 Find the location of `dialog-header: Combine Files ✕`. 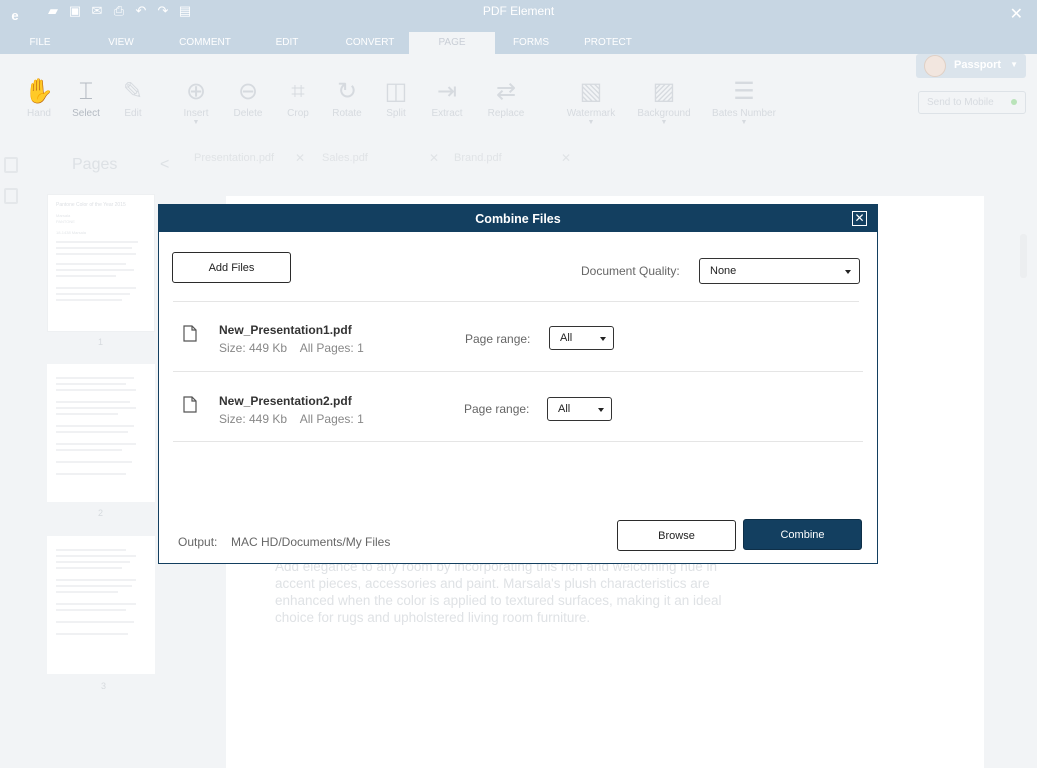

dialog-header: Combine Files ✕ is located at coordinates (518, 218).